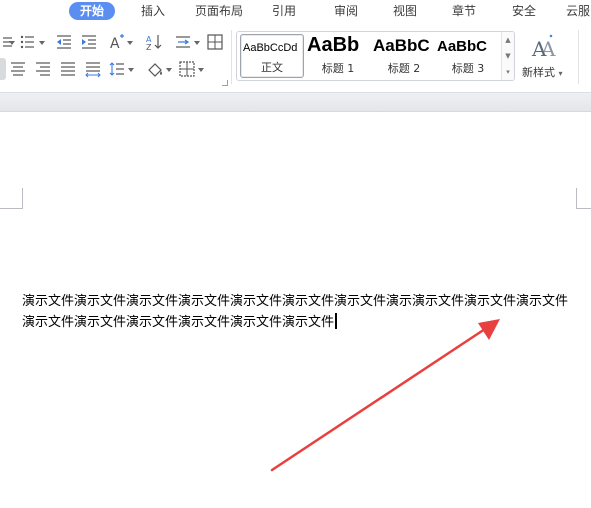  Describe the element at coordinates (225, 83) in the screenshot. I see `paragraph-dialog-launcher` at that location.